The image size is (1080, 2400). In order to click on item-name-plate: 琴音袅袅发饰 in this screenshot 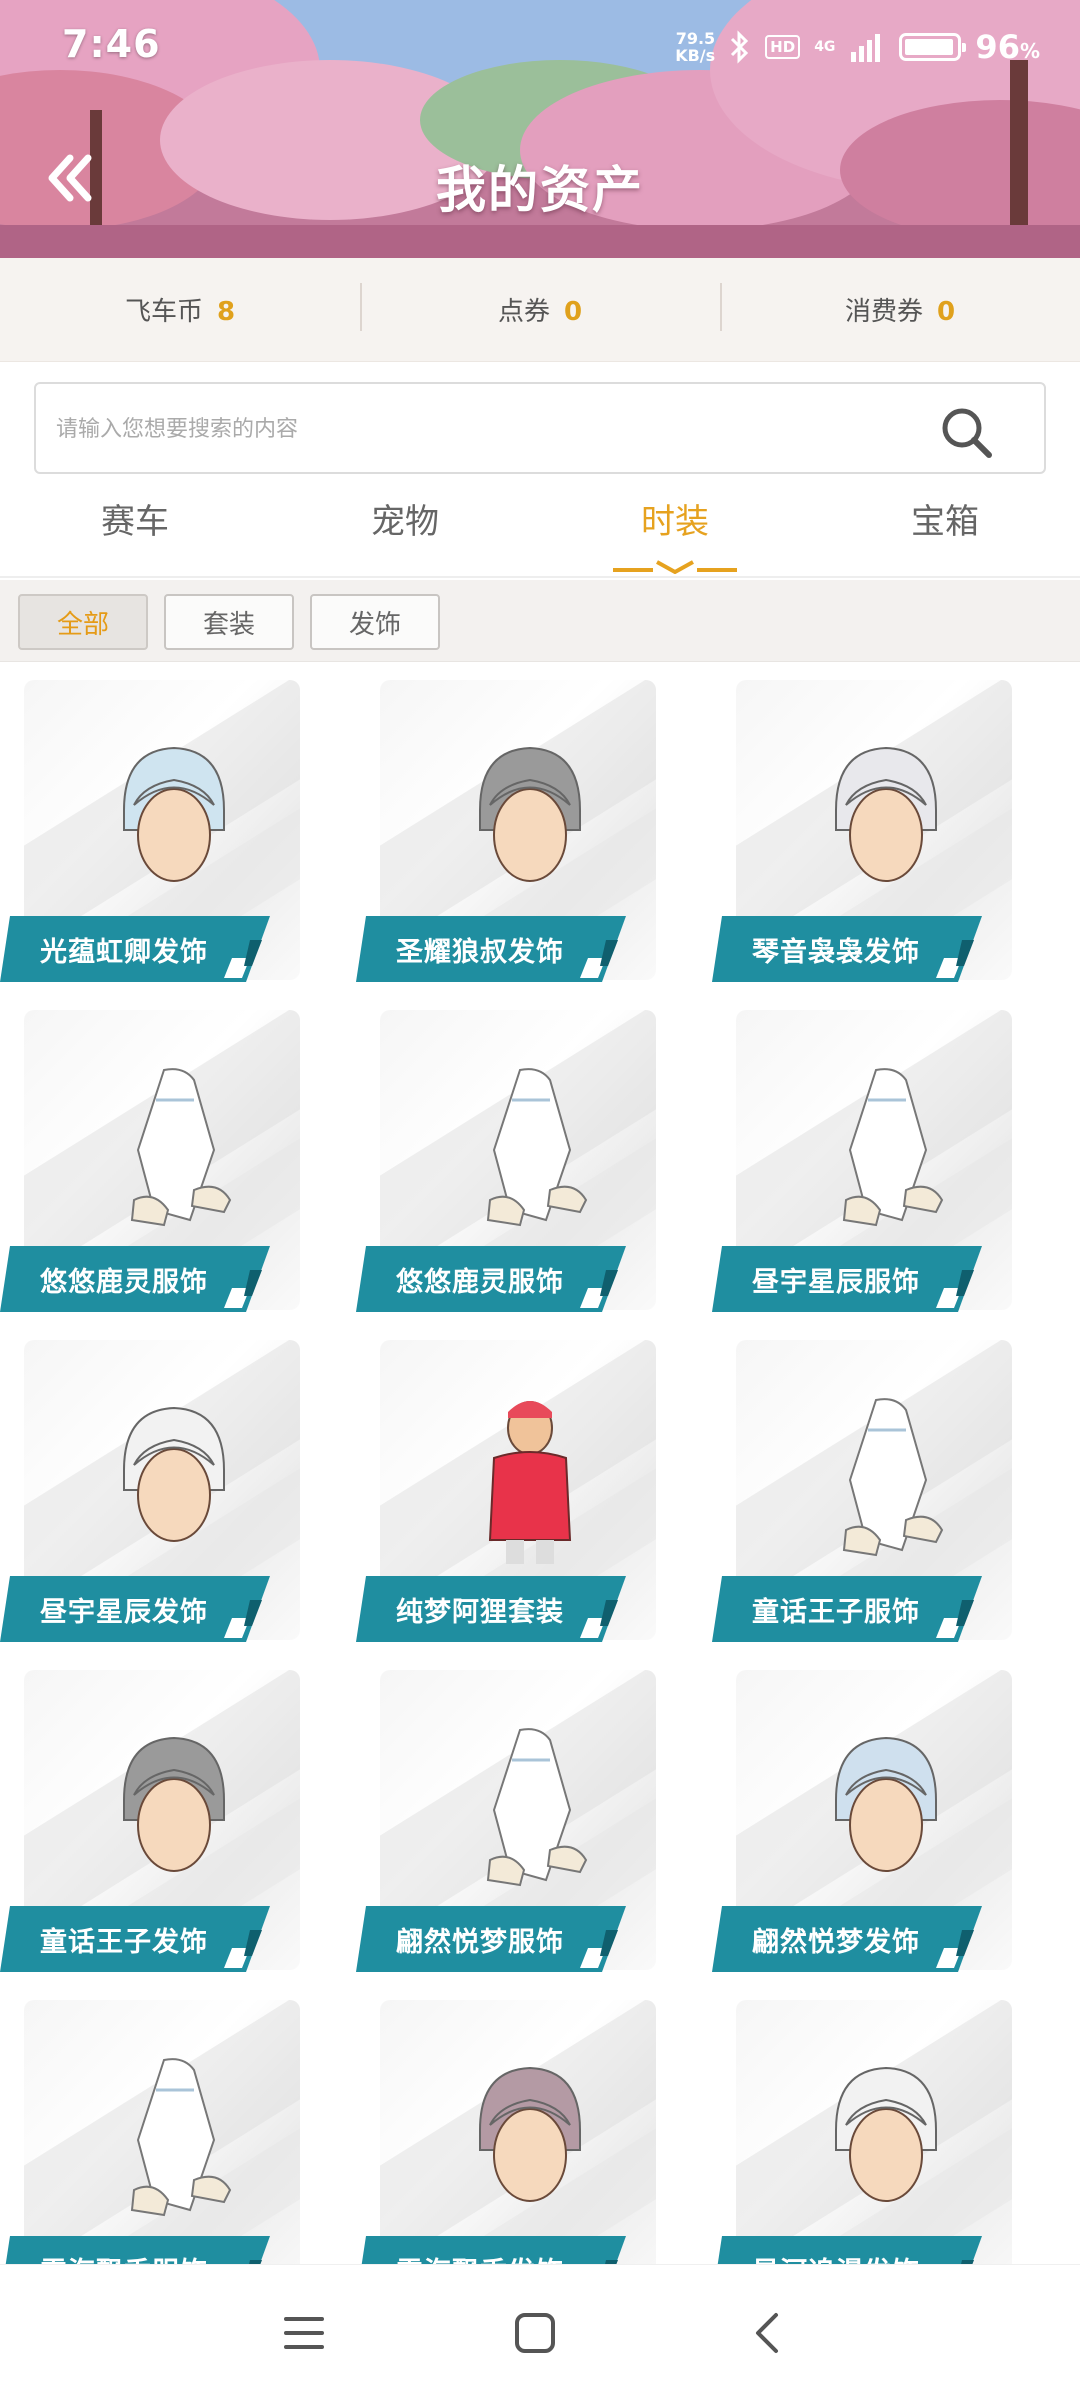, I will do `click(847, 949)`.